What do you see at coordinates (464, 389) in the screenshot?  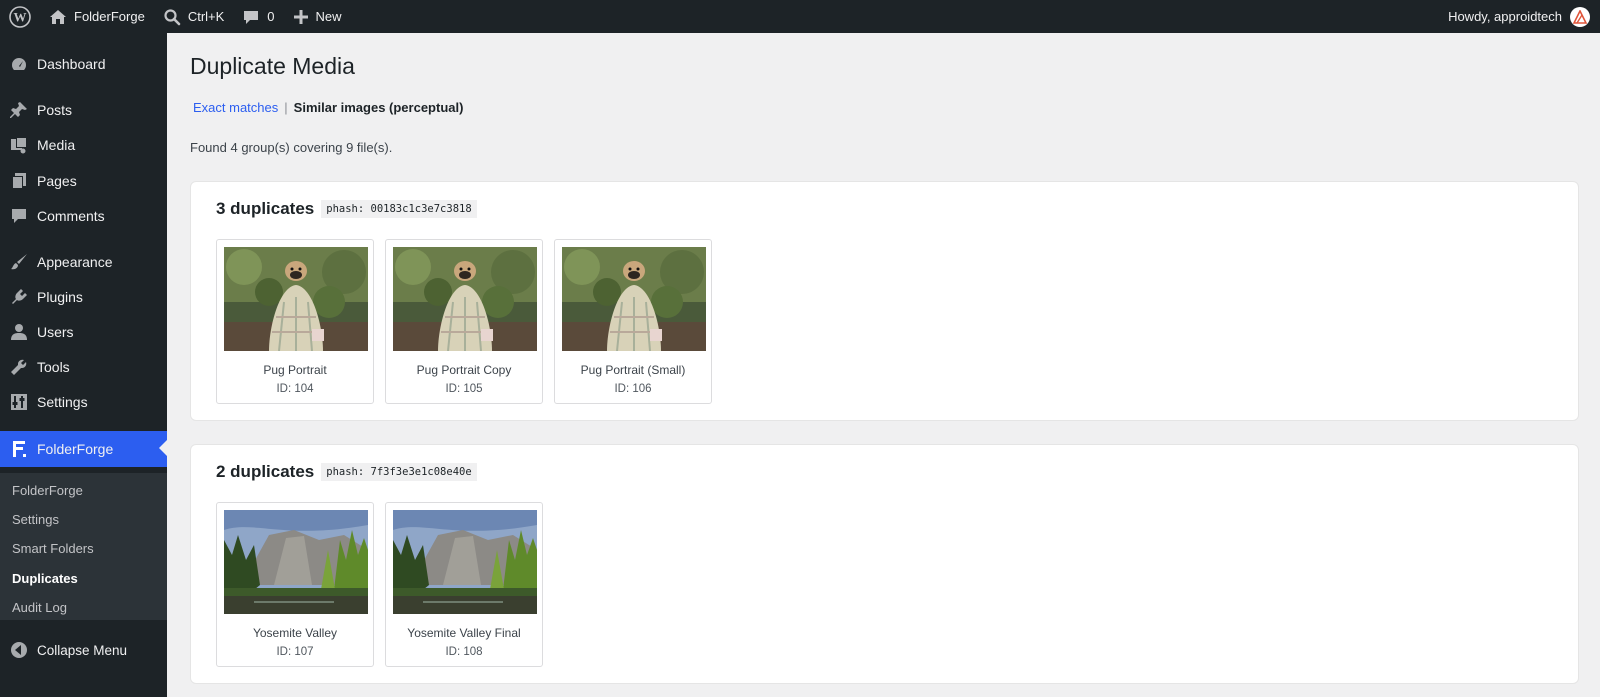 I see `media-id: ID: 105` at bounding box center [464, 389].